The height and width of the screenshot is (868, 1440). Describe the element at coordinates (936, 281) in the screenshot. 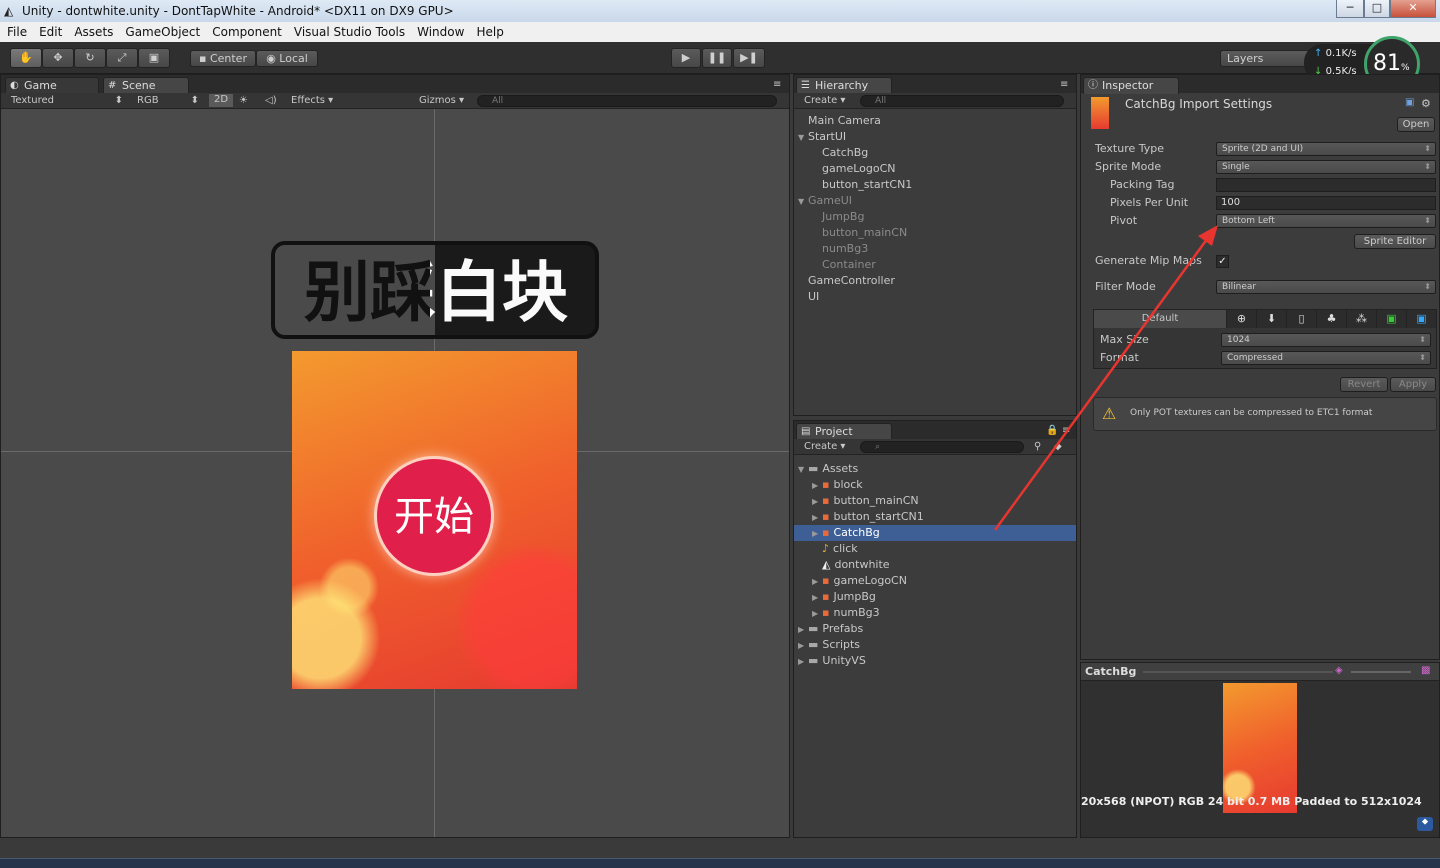

I see `hierarchy-item: GameController` at that location.